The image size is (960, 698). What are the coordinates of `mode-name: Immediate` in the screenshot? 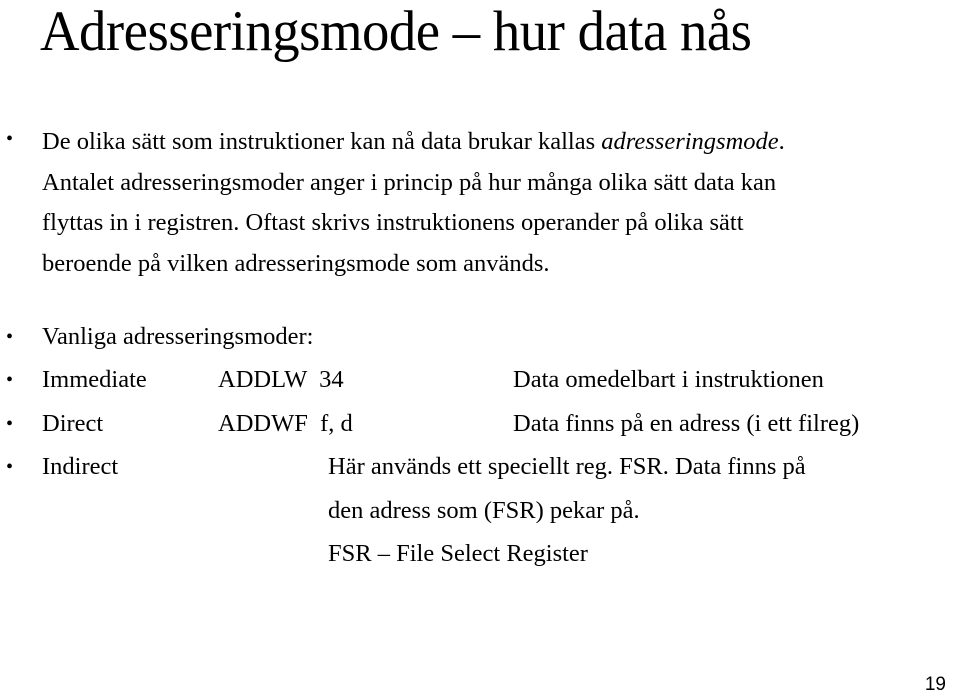 It's located at (94, 379).